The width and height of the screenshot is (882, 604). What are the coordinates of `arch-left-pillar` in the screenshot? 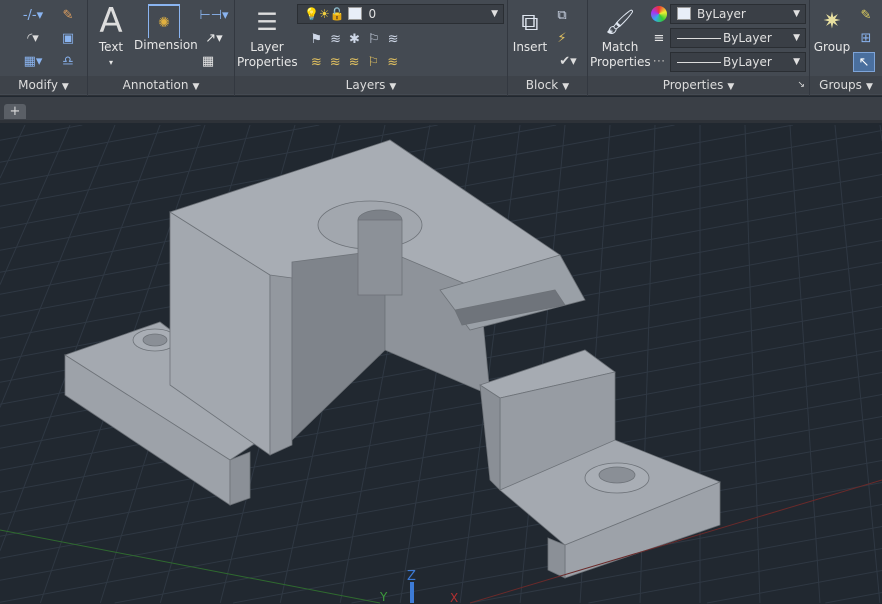 It's located at (281, 358).